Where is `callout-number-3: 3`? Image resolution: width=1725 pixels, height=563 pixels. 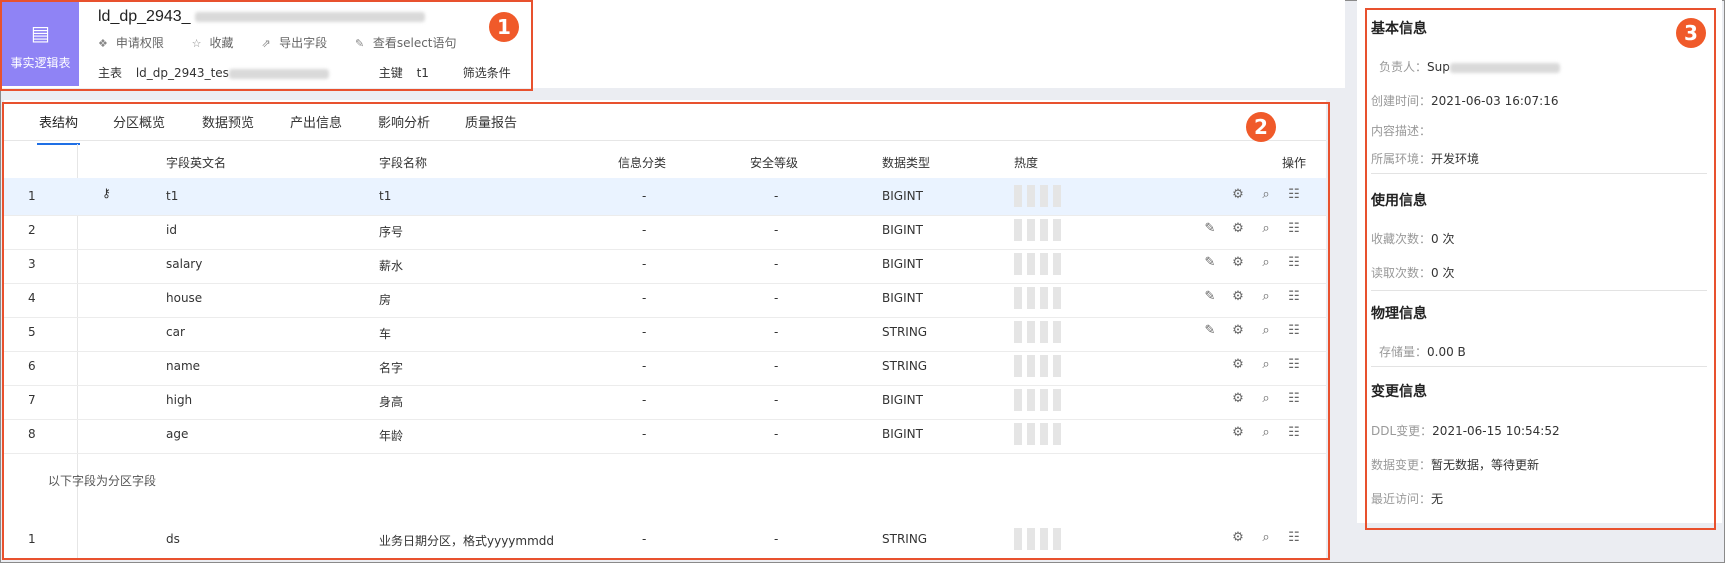 callout-number-3: 3 is located at coordinates (1691, 33).